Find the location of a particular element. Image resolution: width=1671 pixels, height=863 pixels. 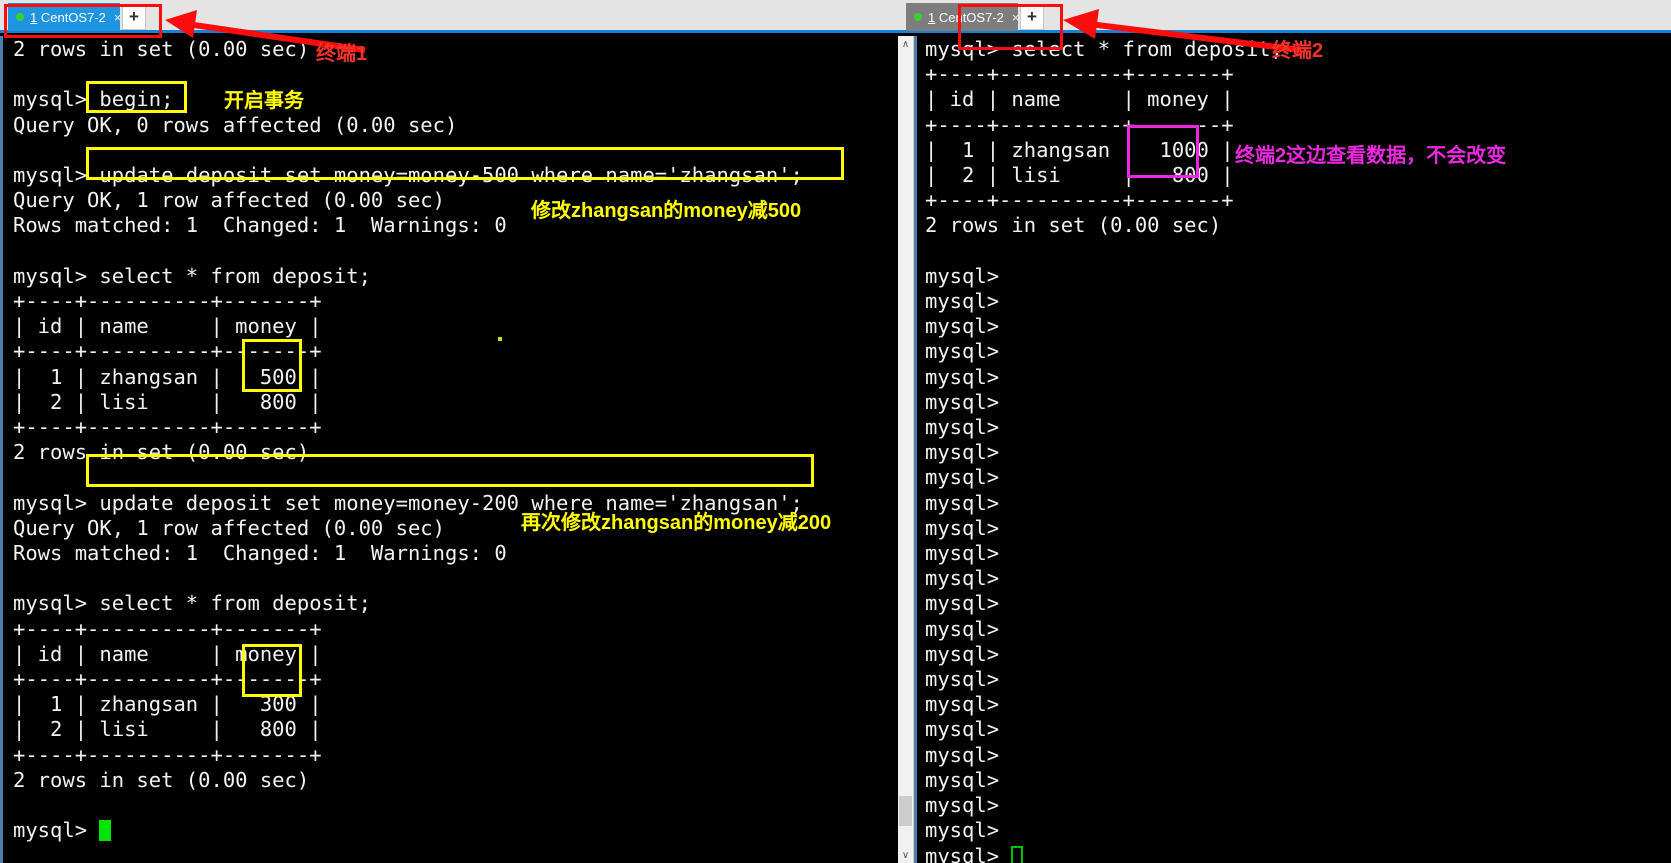

annotation-note-begin: 开启事务 is located at coordinates (264, 101).